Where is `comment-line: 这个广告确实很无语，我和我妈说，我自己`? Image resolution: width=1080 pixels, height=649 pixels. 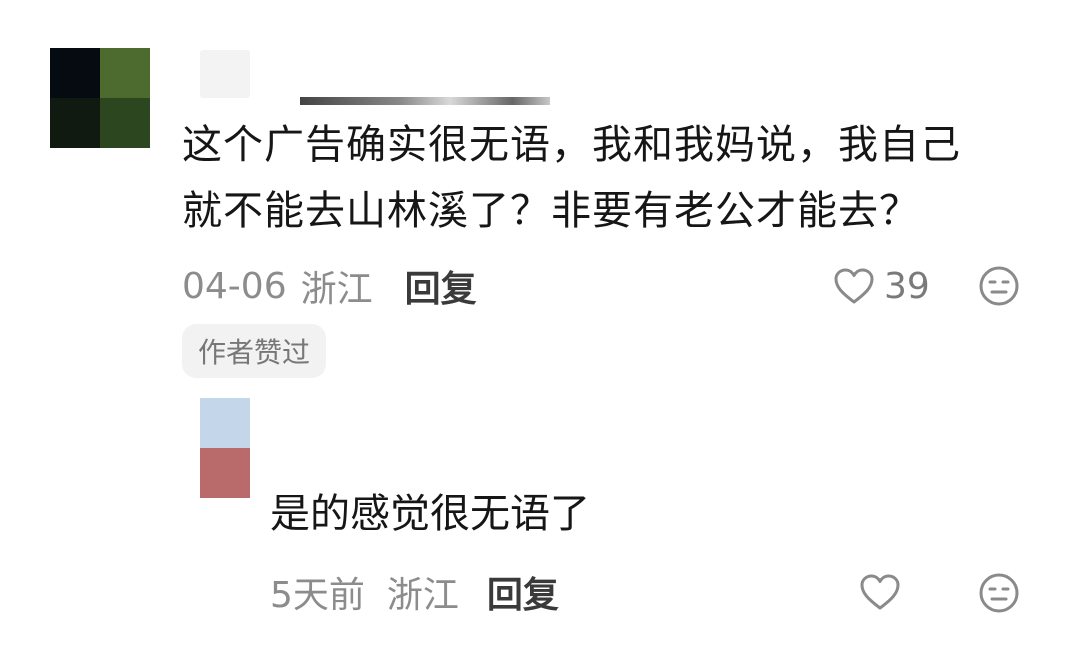
comment-line: 这个广告确实很无语，我和我妈说，我自己 is located at coordinates (571, 145).